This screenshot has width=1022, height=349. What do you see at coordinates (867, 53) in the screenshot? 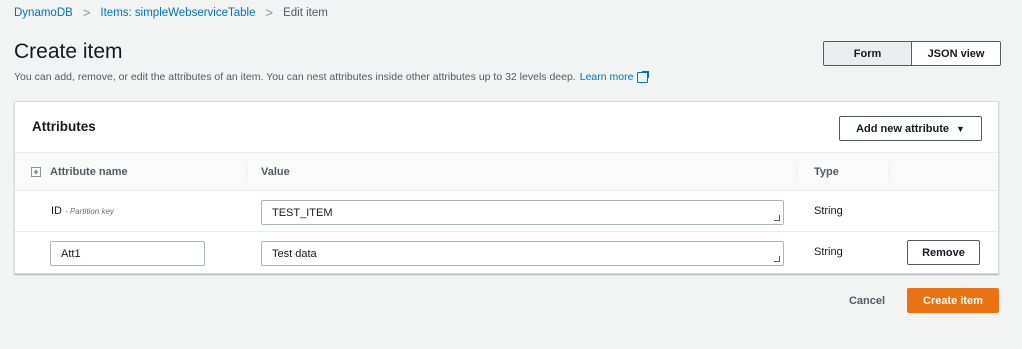
I see `form-view-button: Form` at bounding box center [867, 53].